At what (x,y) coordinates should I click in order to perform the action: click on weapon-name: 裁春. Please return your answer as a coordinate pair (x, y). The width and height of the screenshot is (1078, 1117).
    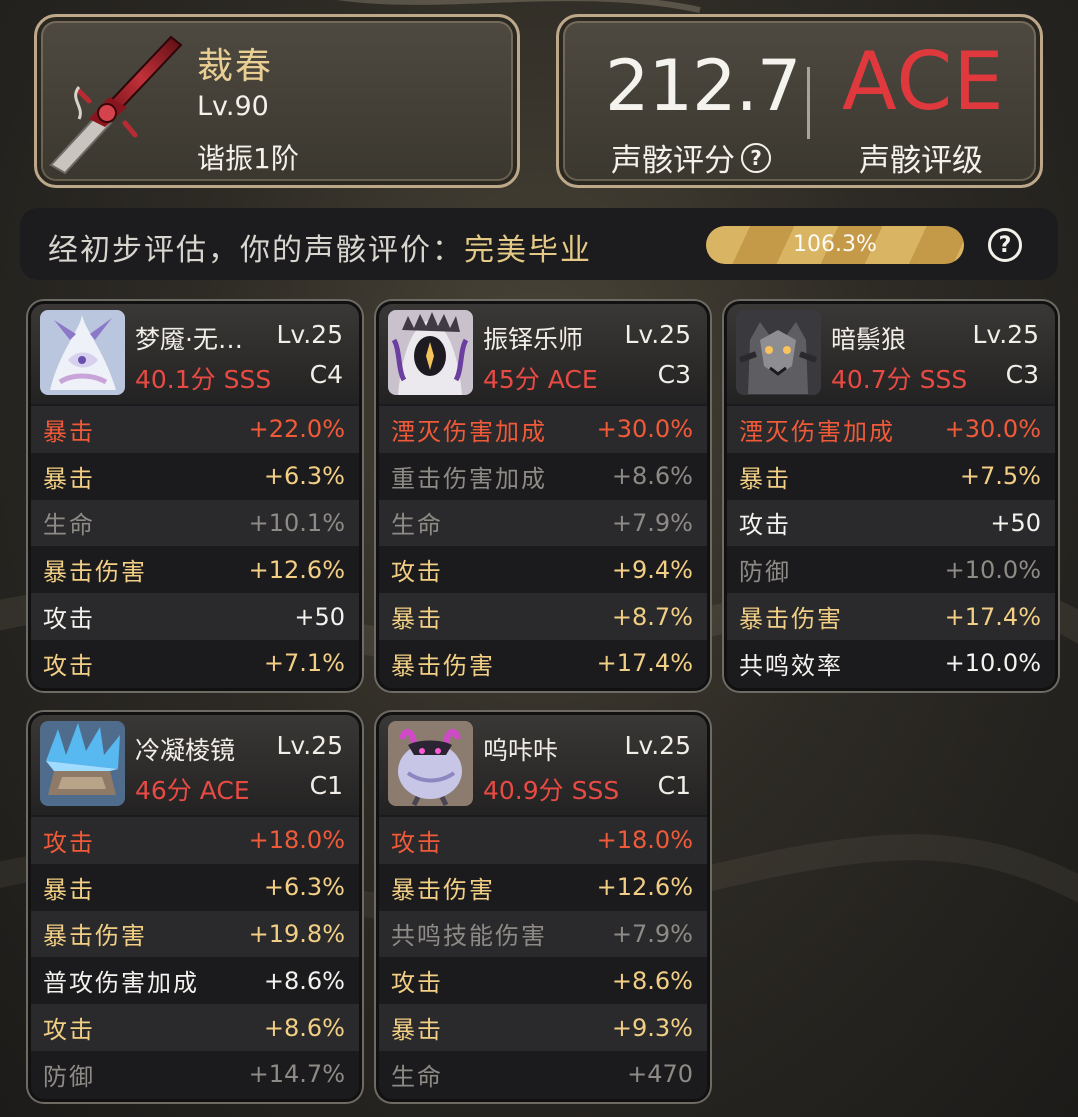
    Looking at the image, I should click on (235, 66).